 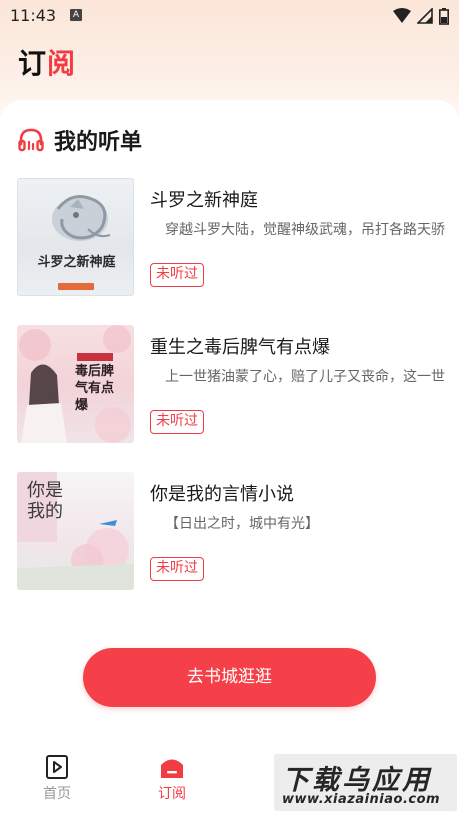 I want to click on cover-title: 毒后脾气有点爆, so click(x=95, y=388).